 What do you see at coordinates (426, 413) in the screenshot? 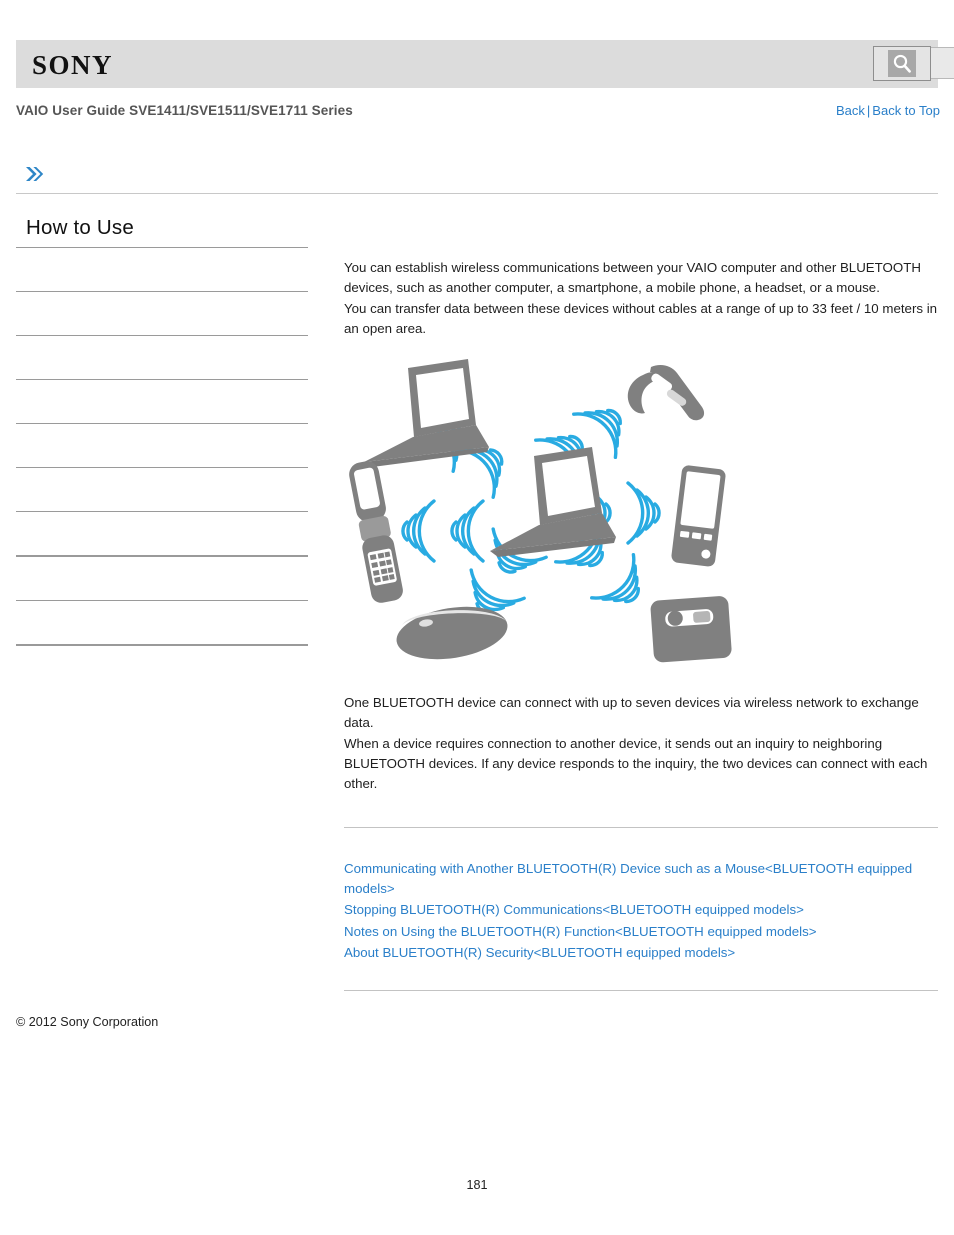
I see `laptop-top-left` at bounding box center [426, 413].